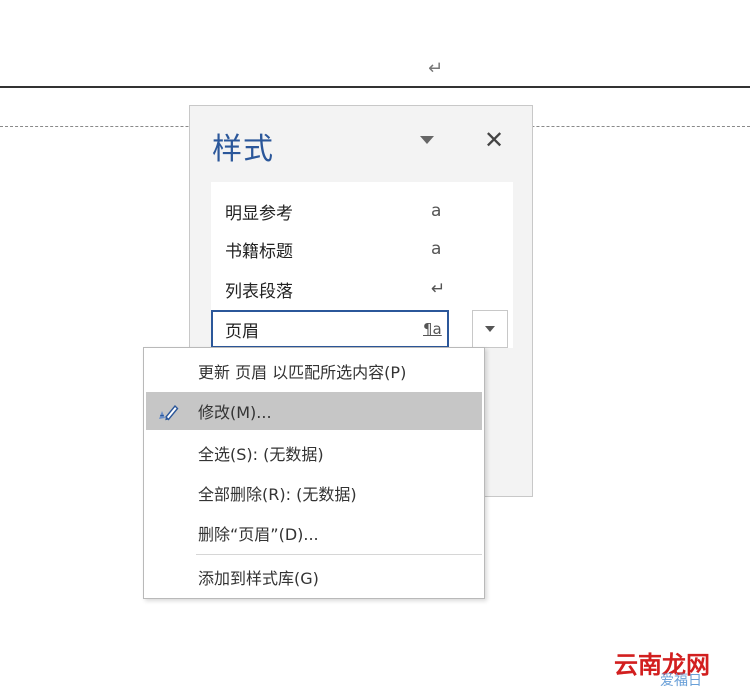 This screenshot has height=690, width=750. I want to click on menu-item-label: 全选(S): (无数据), so click(261, 454).